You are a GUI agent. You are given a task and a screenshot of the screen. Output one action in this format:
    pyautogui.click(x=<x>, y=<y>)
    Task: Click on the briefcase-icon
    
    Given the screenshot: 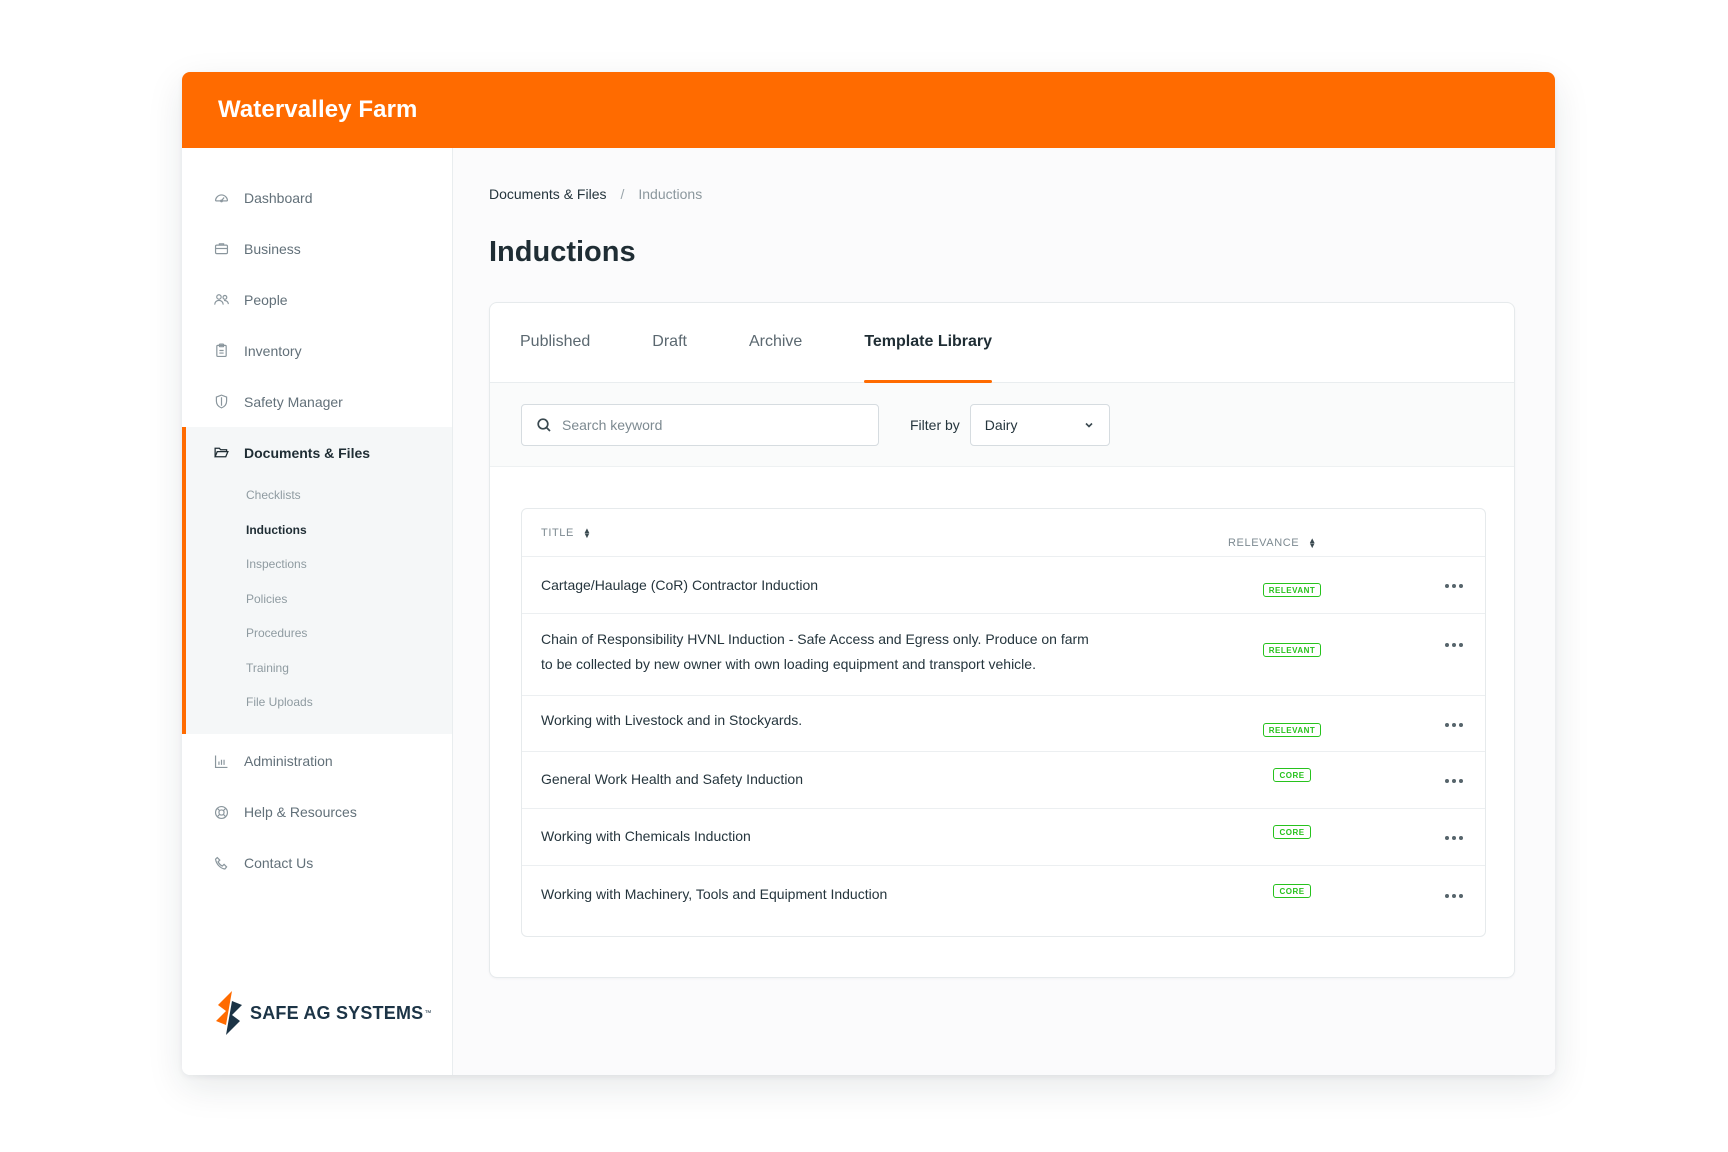 What is the action you would take?
    pyautogui.click(x=221, y=249)
    